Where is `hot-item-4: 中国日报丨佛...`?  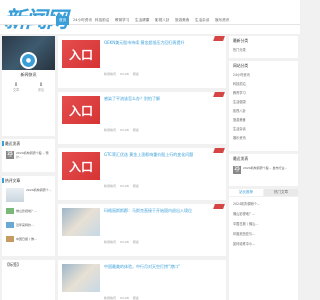 hot-item-4: 中国日报丨佛... is located at coordinates (35, 239).